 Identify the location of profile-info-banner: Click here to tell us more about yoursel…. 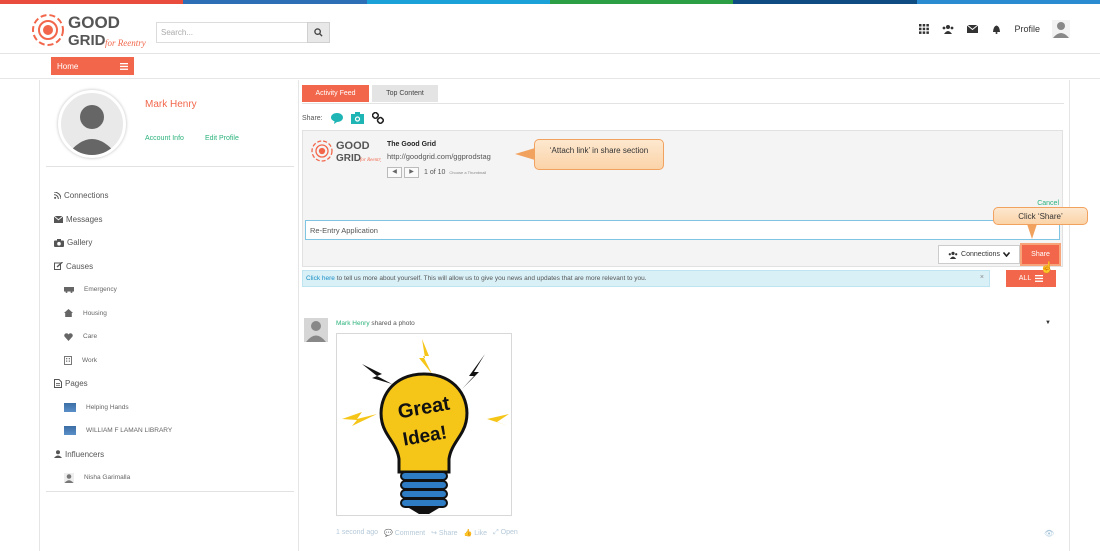
(646, 278).